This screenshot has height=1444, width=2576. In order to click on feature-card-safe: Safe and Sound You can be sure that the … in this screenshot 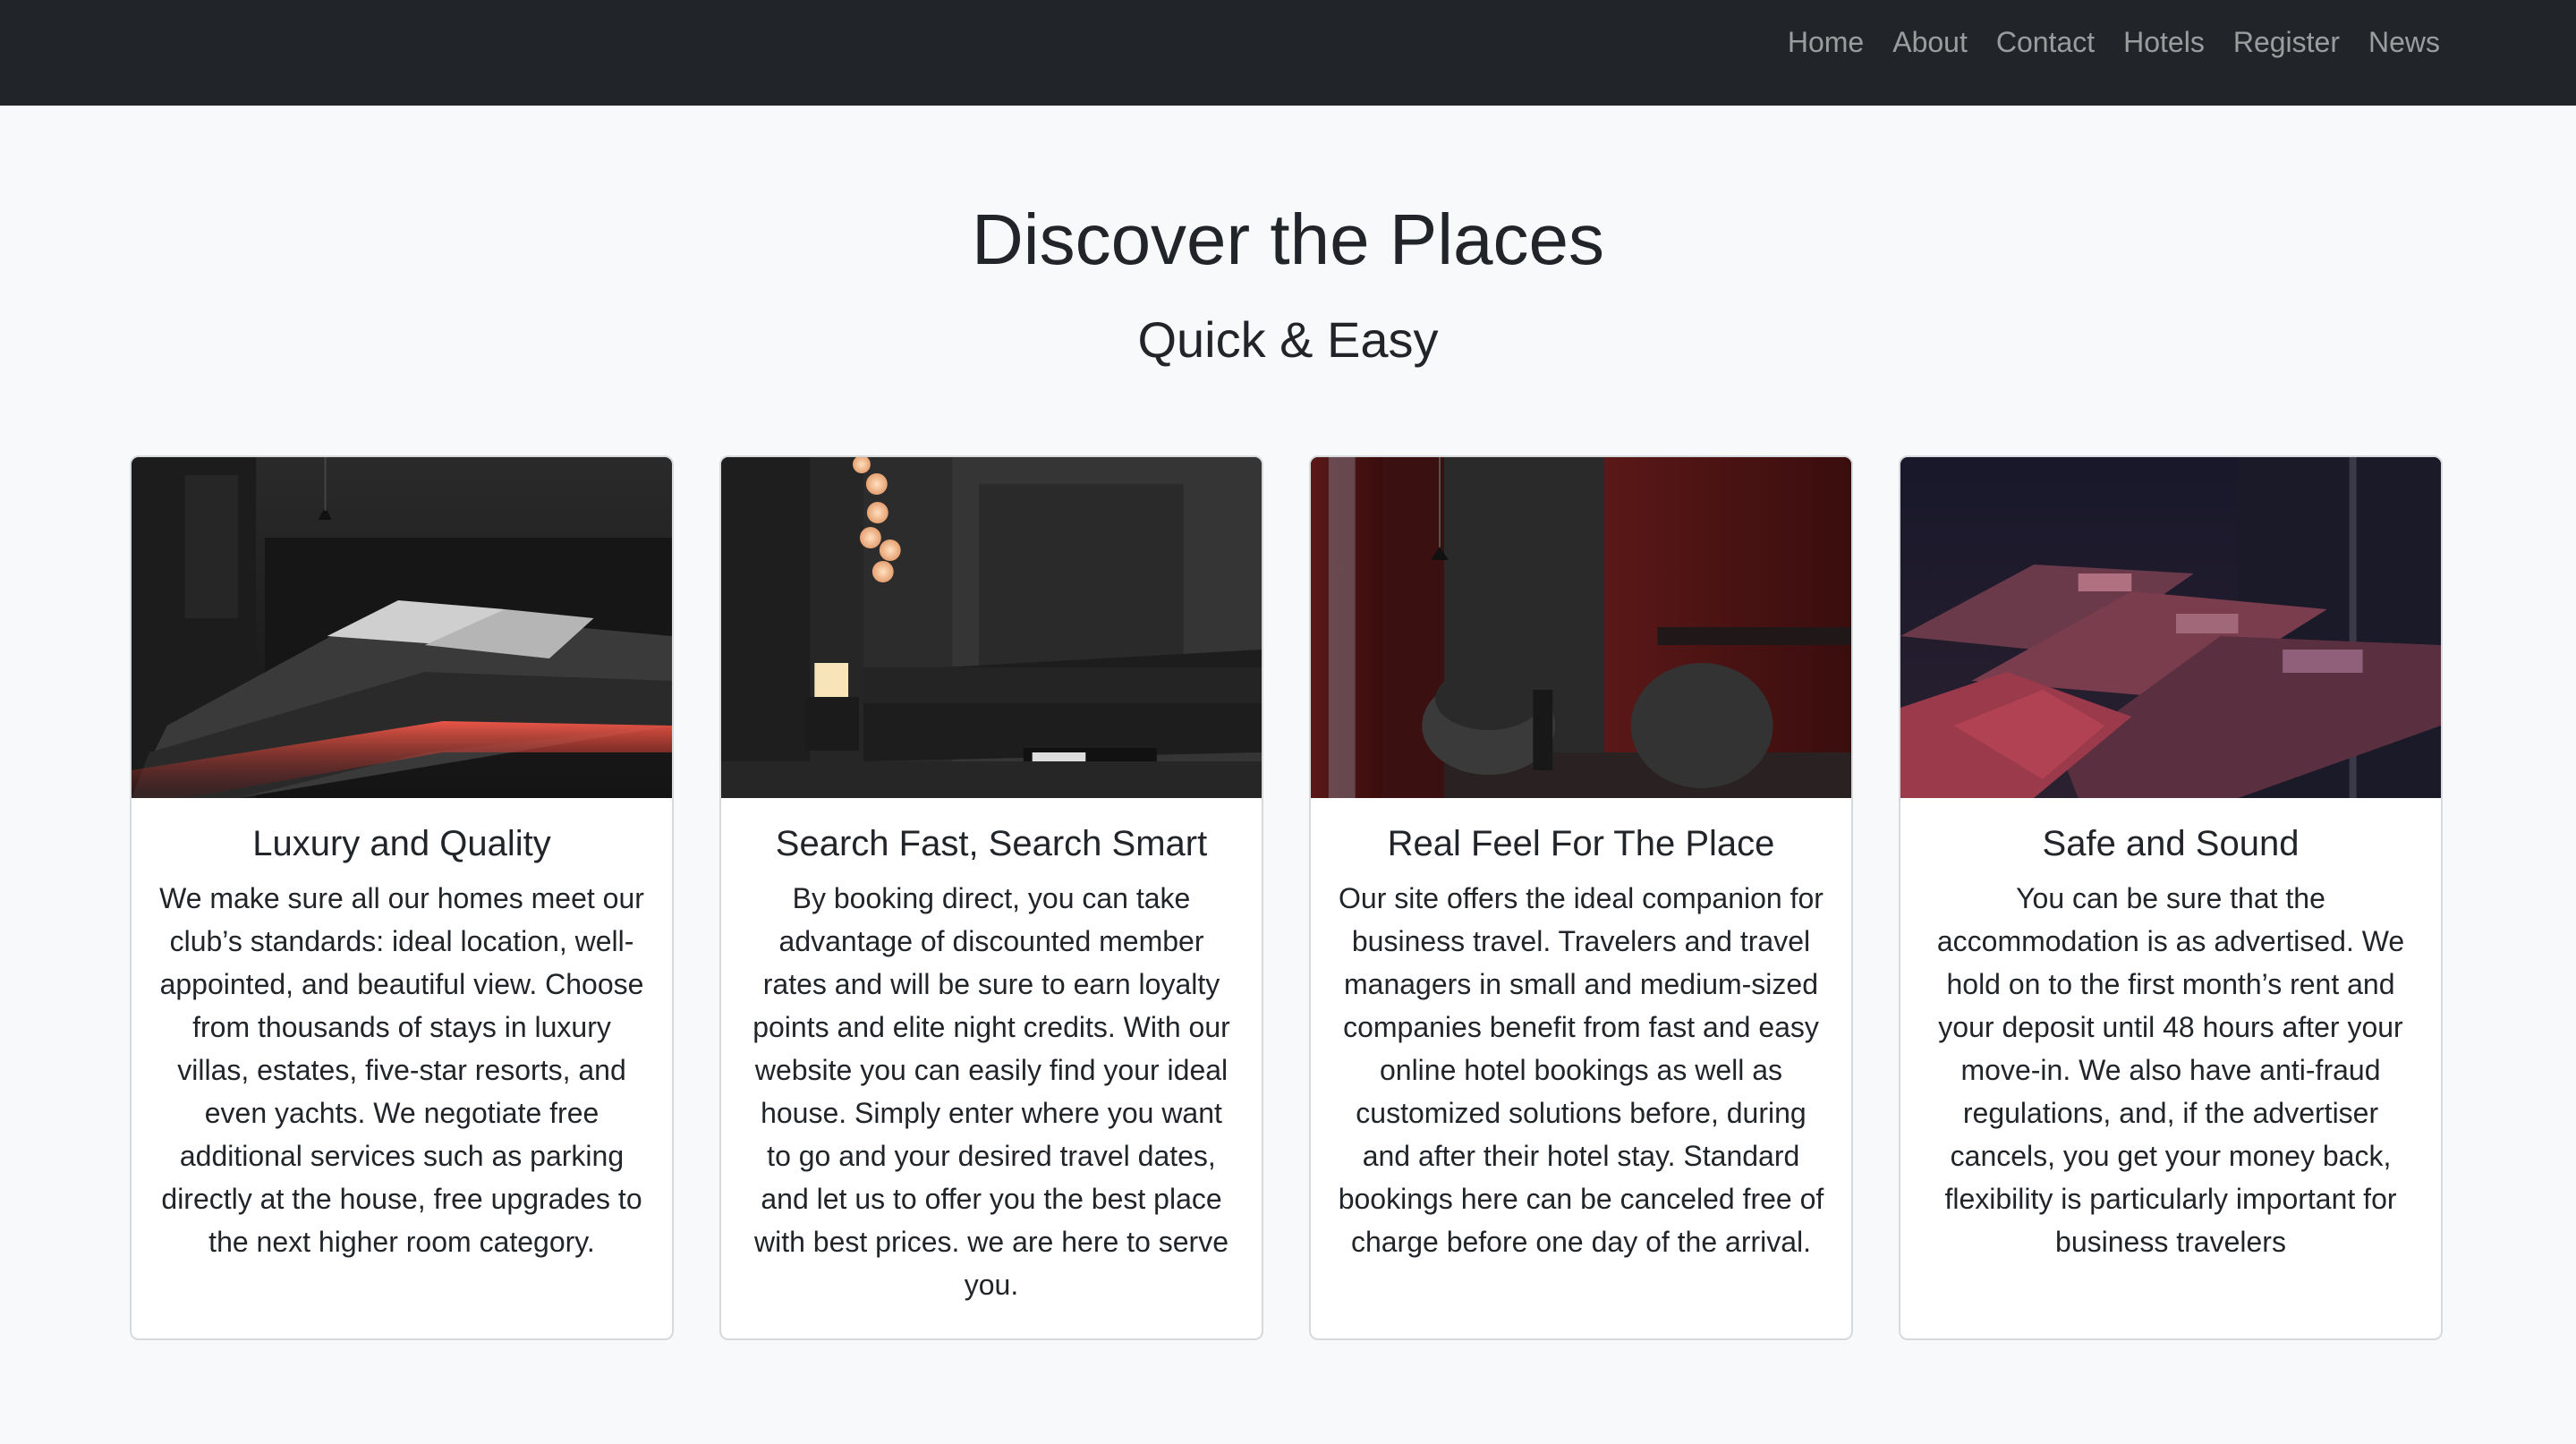, I will do `click(2171, 897)`.